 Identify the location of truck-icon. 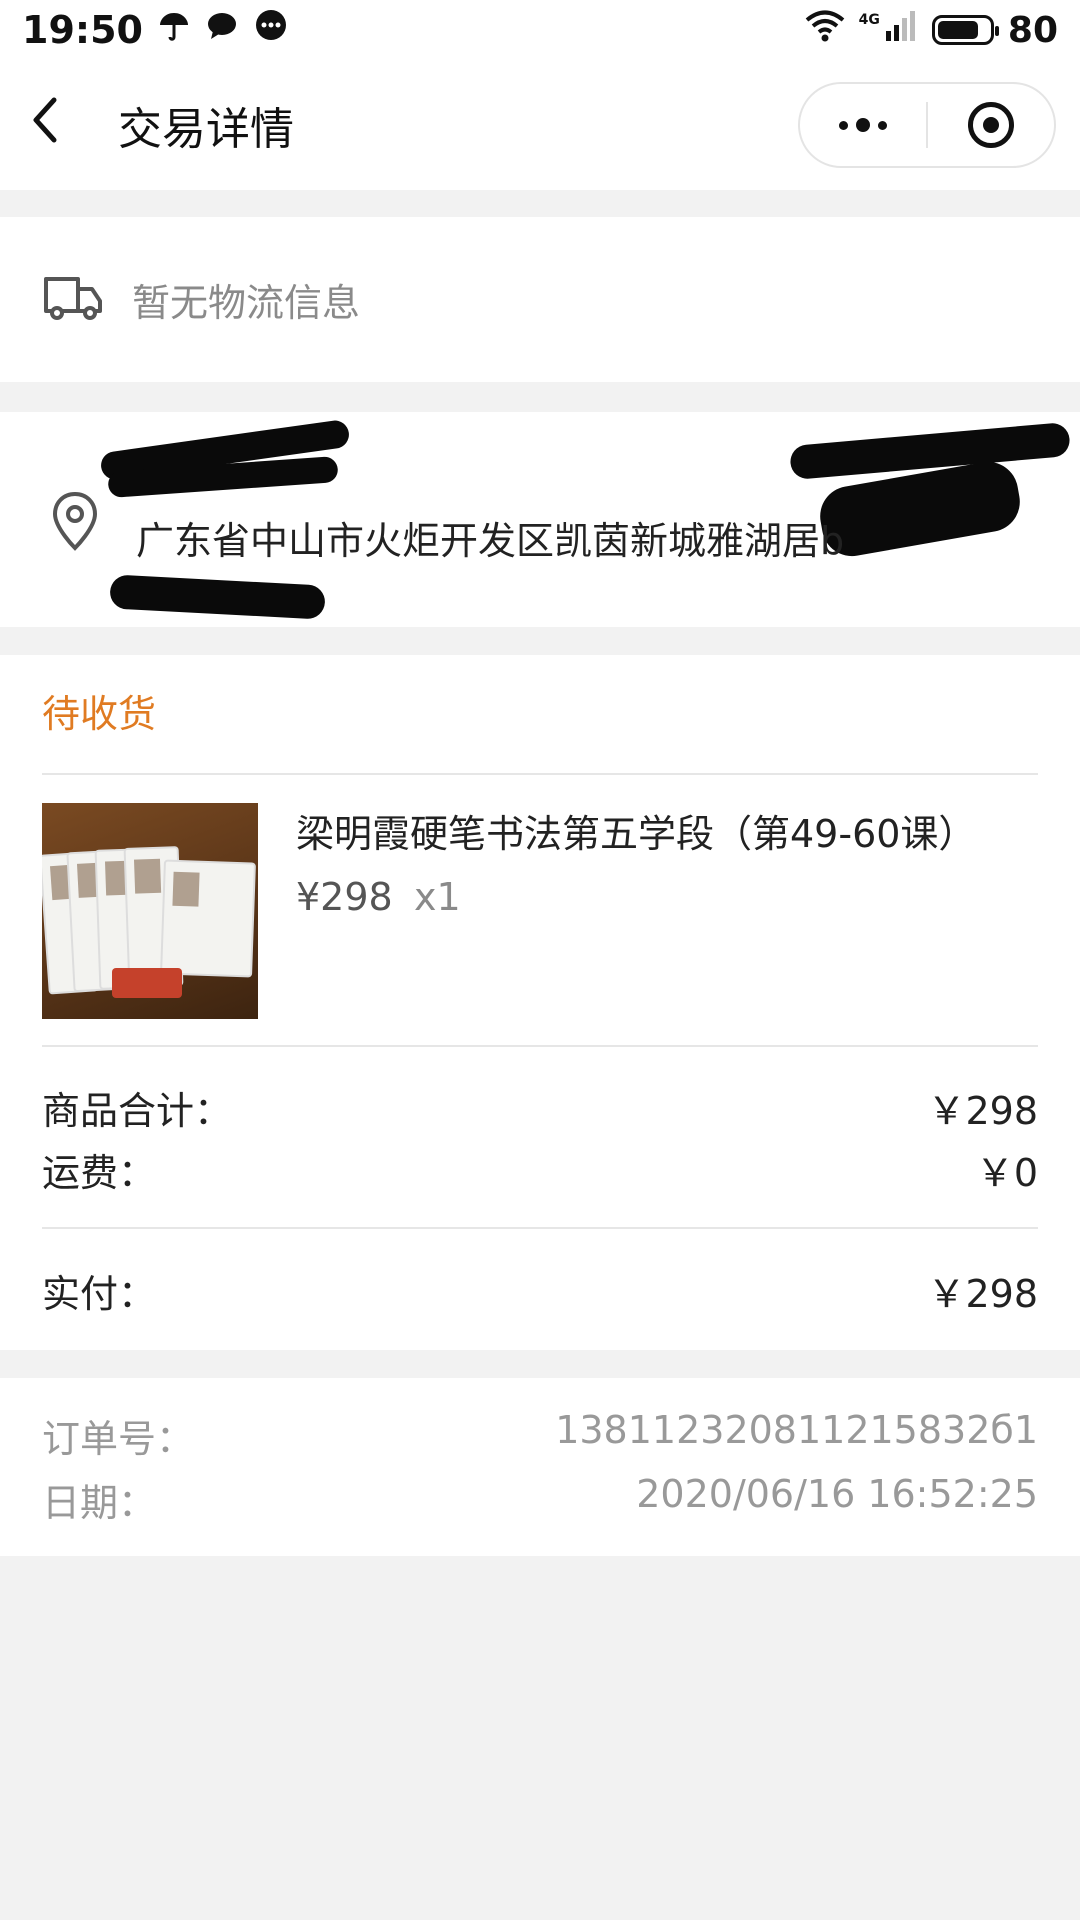
(73, 300).